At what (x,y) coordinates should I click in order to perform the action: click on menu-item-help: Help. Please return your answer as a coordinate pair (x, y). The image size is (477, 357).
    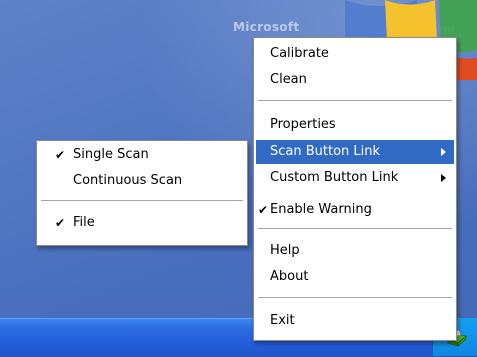
    Looking at the image, I should click on (355, 251).